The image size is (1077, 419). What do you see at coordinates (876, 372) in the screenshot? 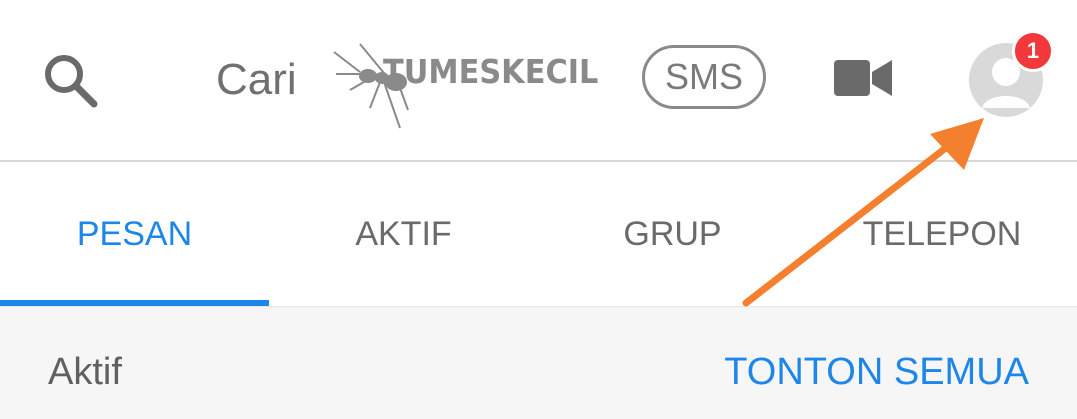
I see `see-all-link: TONTON SEMUA` at bounding box center [876, 372].